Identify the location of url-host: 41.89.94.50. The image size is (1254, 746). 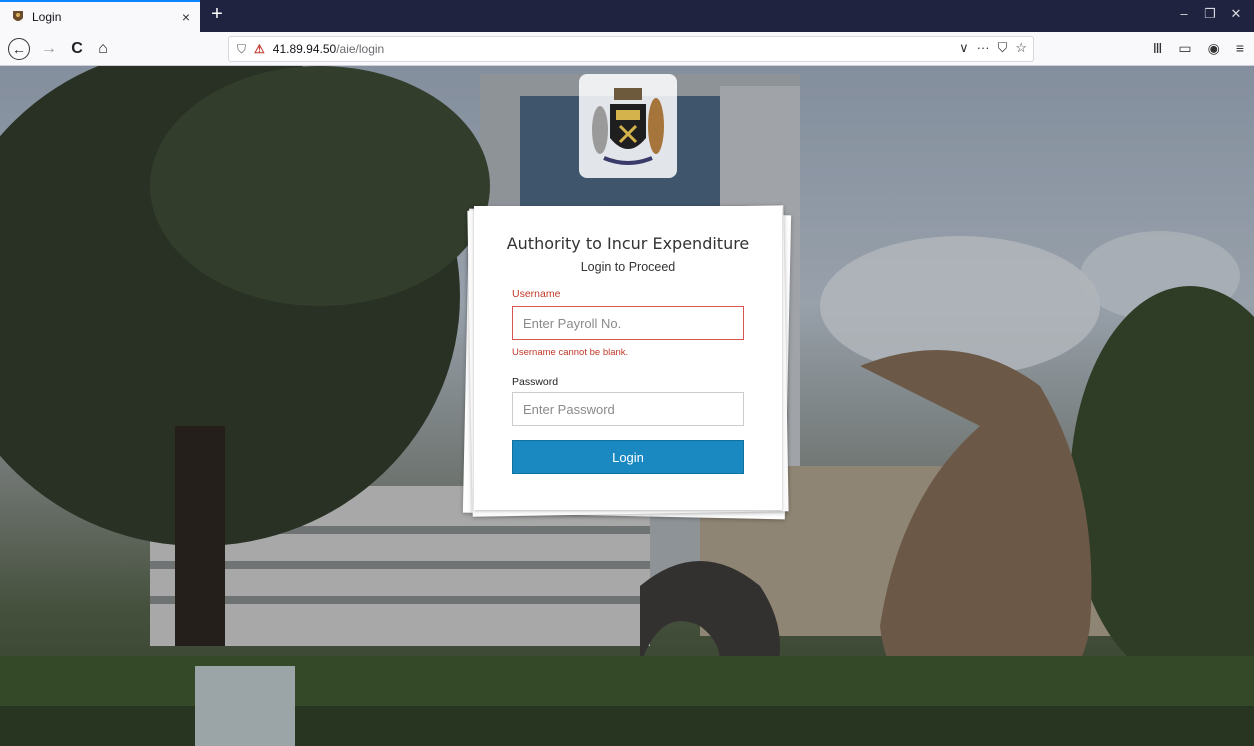
(304, 49).